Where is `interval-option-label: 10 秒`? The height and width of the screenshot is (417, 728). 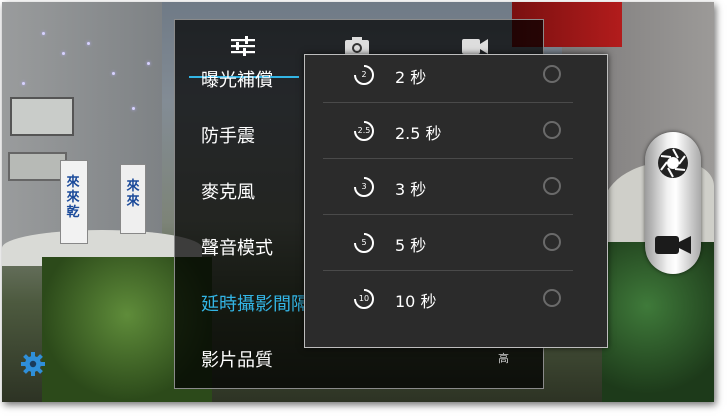
interval-option-label: 10 秒 is located at coordinates (416, 301).